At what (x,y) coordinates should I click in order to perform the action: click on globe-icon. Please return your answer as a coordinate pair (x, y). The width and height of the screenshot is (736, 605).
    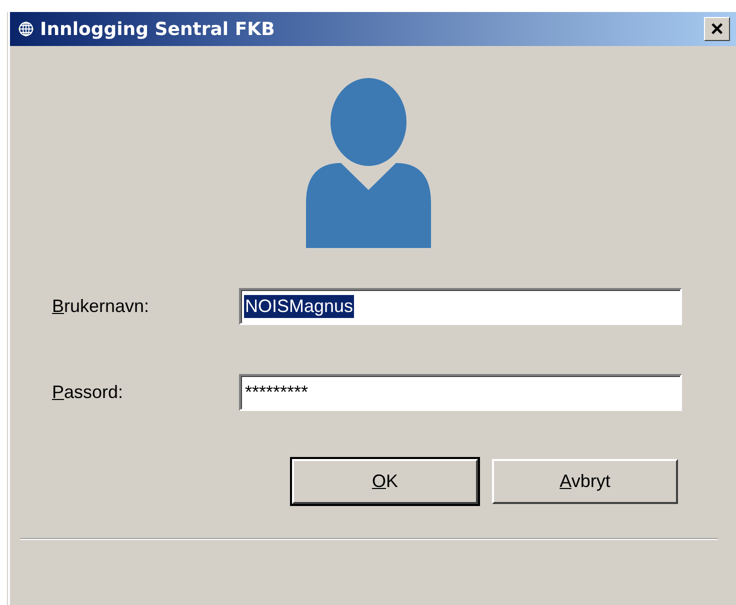
    Looking at the image, I should click on (26, 29).